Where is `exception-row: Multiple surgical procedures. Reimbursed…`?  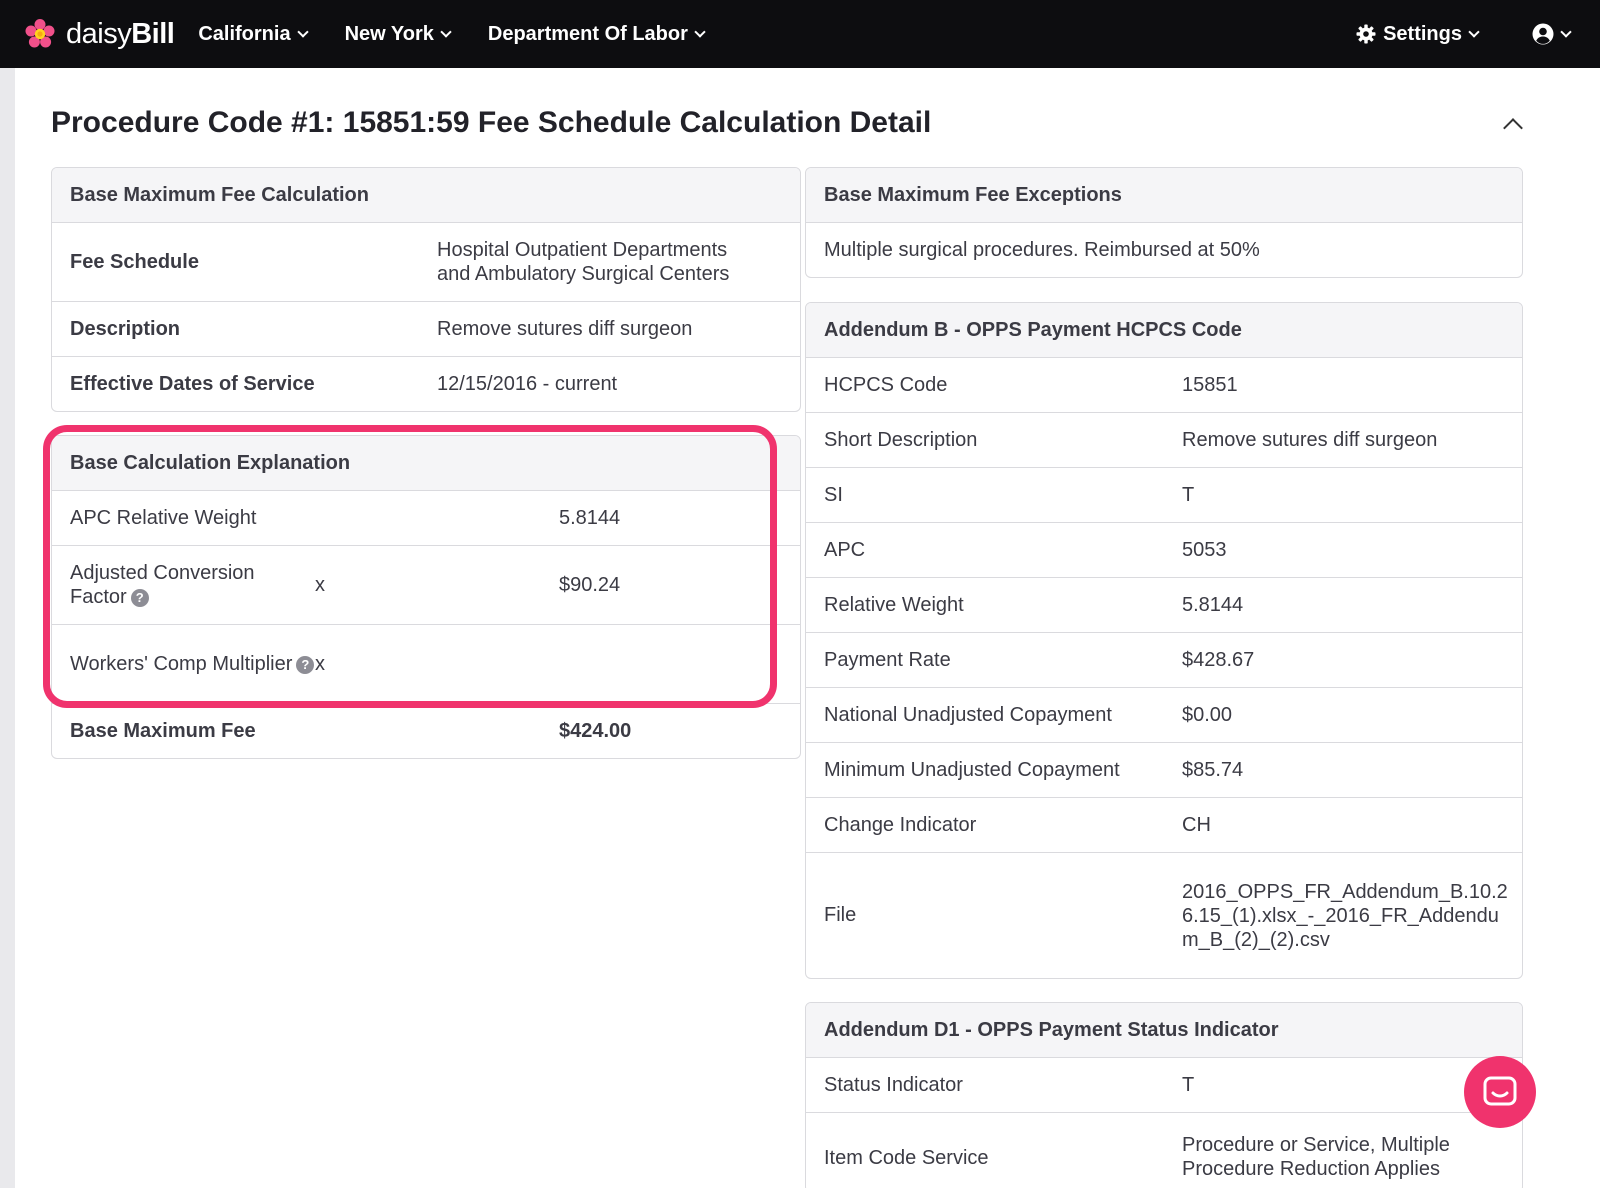
exception-row: Multiple surgical procedures. Reimbursed… is located at coordinates (1164, 250).